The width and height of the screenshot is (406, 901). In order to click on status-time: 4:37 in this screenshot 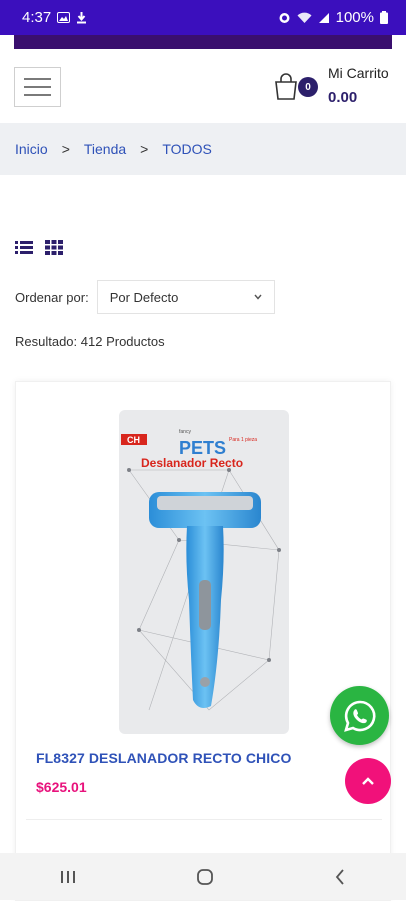, I will do `click(37, 17)`.